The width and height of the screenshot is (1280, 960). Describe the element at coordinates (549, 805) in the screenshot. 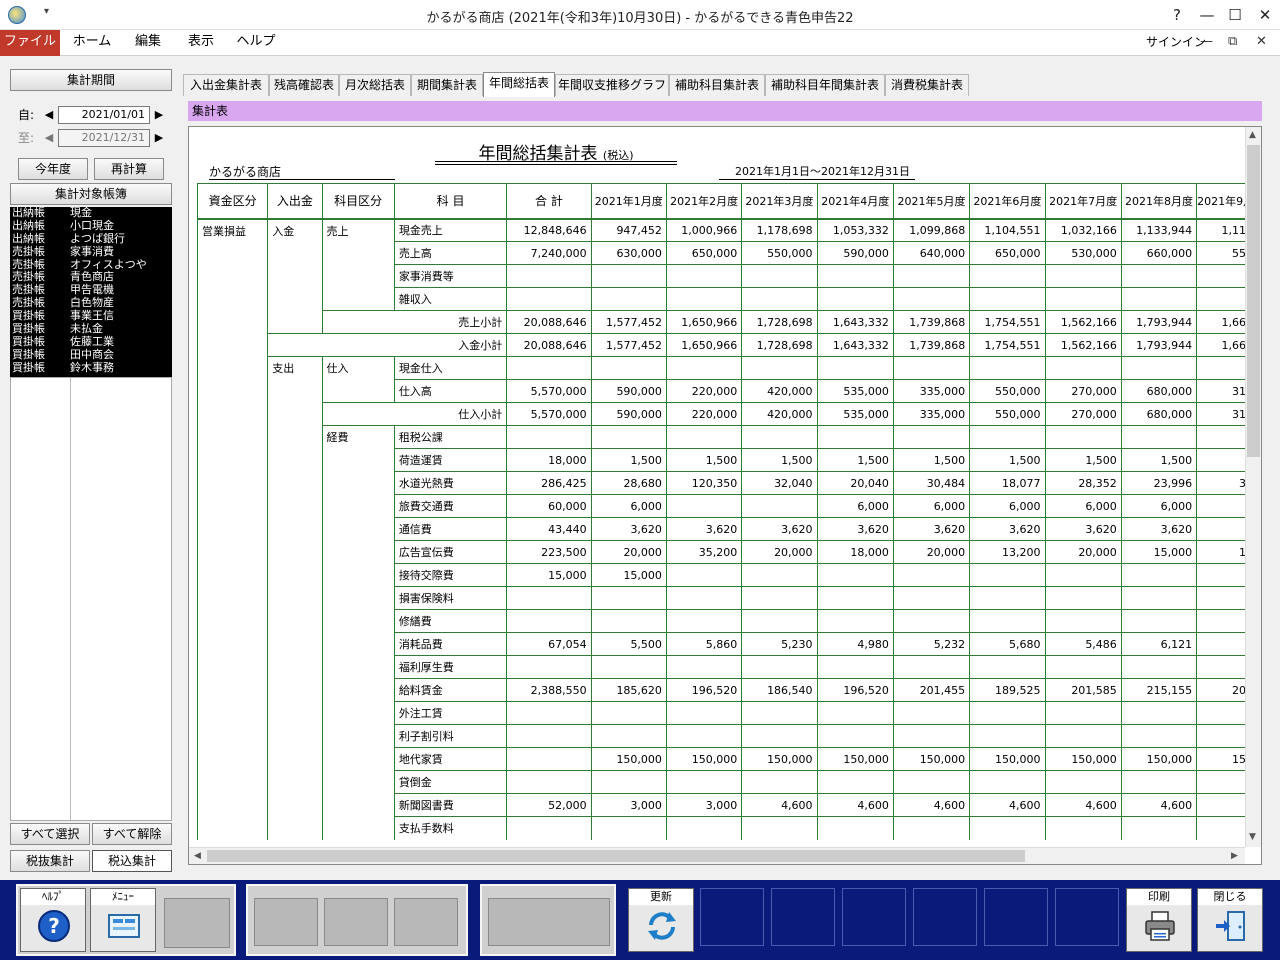

I see `total-cell: 52,000` at that location.